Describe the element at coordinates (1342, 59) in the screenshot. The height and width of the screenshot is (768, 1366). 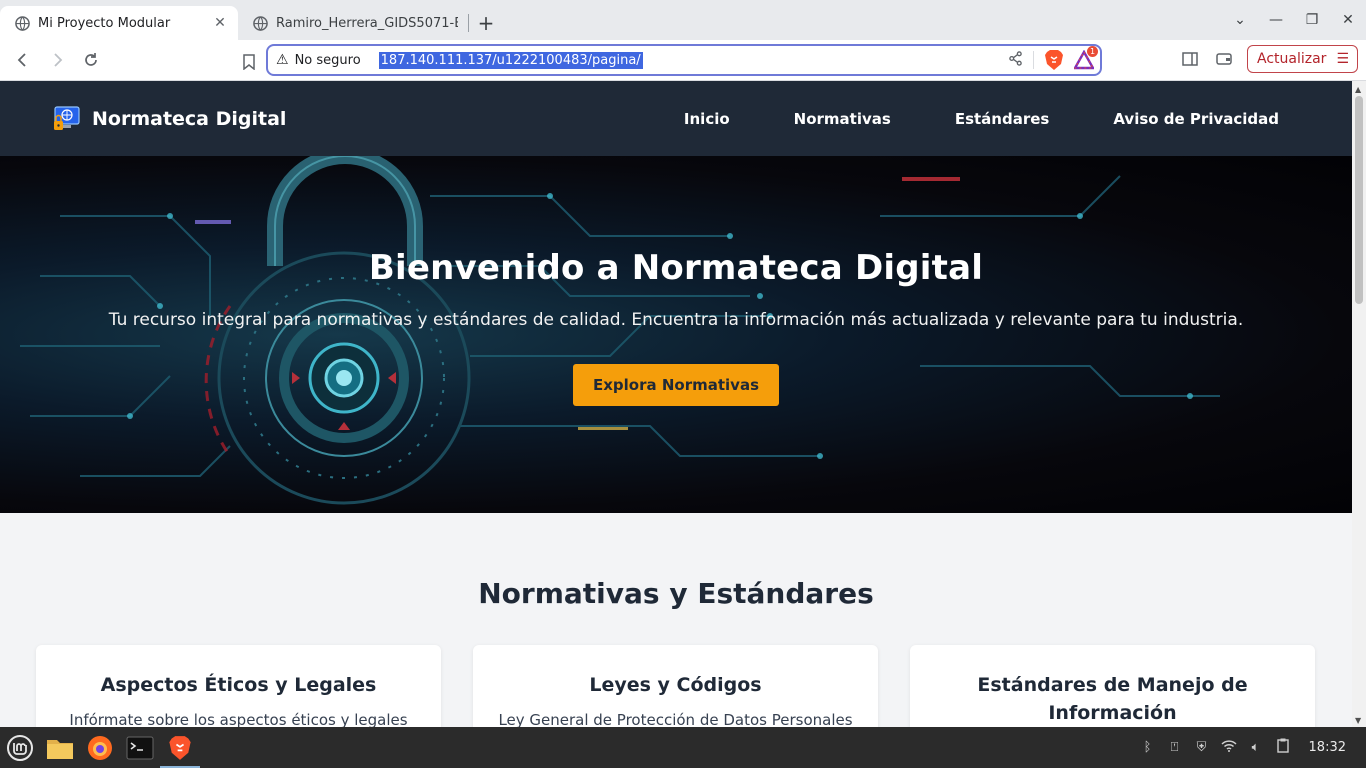
I see `menu-icon: ☰` at that location.